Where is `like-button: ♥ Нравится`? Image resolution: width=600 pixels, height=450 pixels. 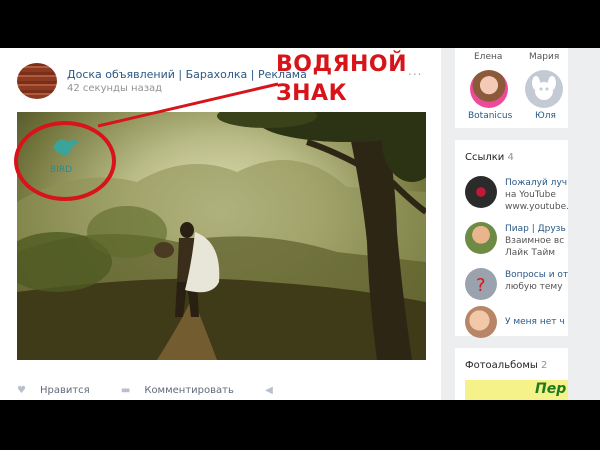
like-button: ♥ Нравится is located at coordinates (60, 390).